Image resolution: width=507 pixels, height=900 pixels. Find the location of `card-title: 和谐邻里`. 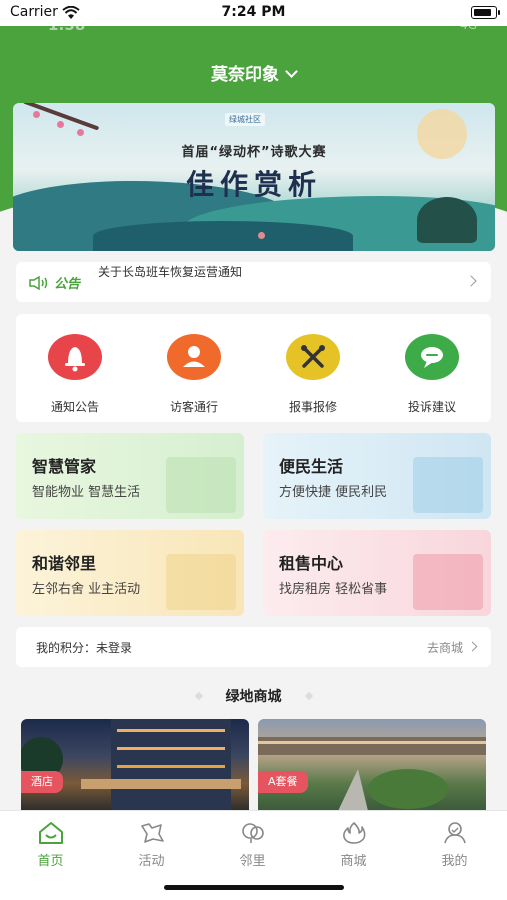

card-title: 和谐邻里 is located at coordinates (64, 563).